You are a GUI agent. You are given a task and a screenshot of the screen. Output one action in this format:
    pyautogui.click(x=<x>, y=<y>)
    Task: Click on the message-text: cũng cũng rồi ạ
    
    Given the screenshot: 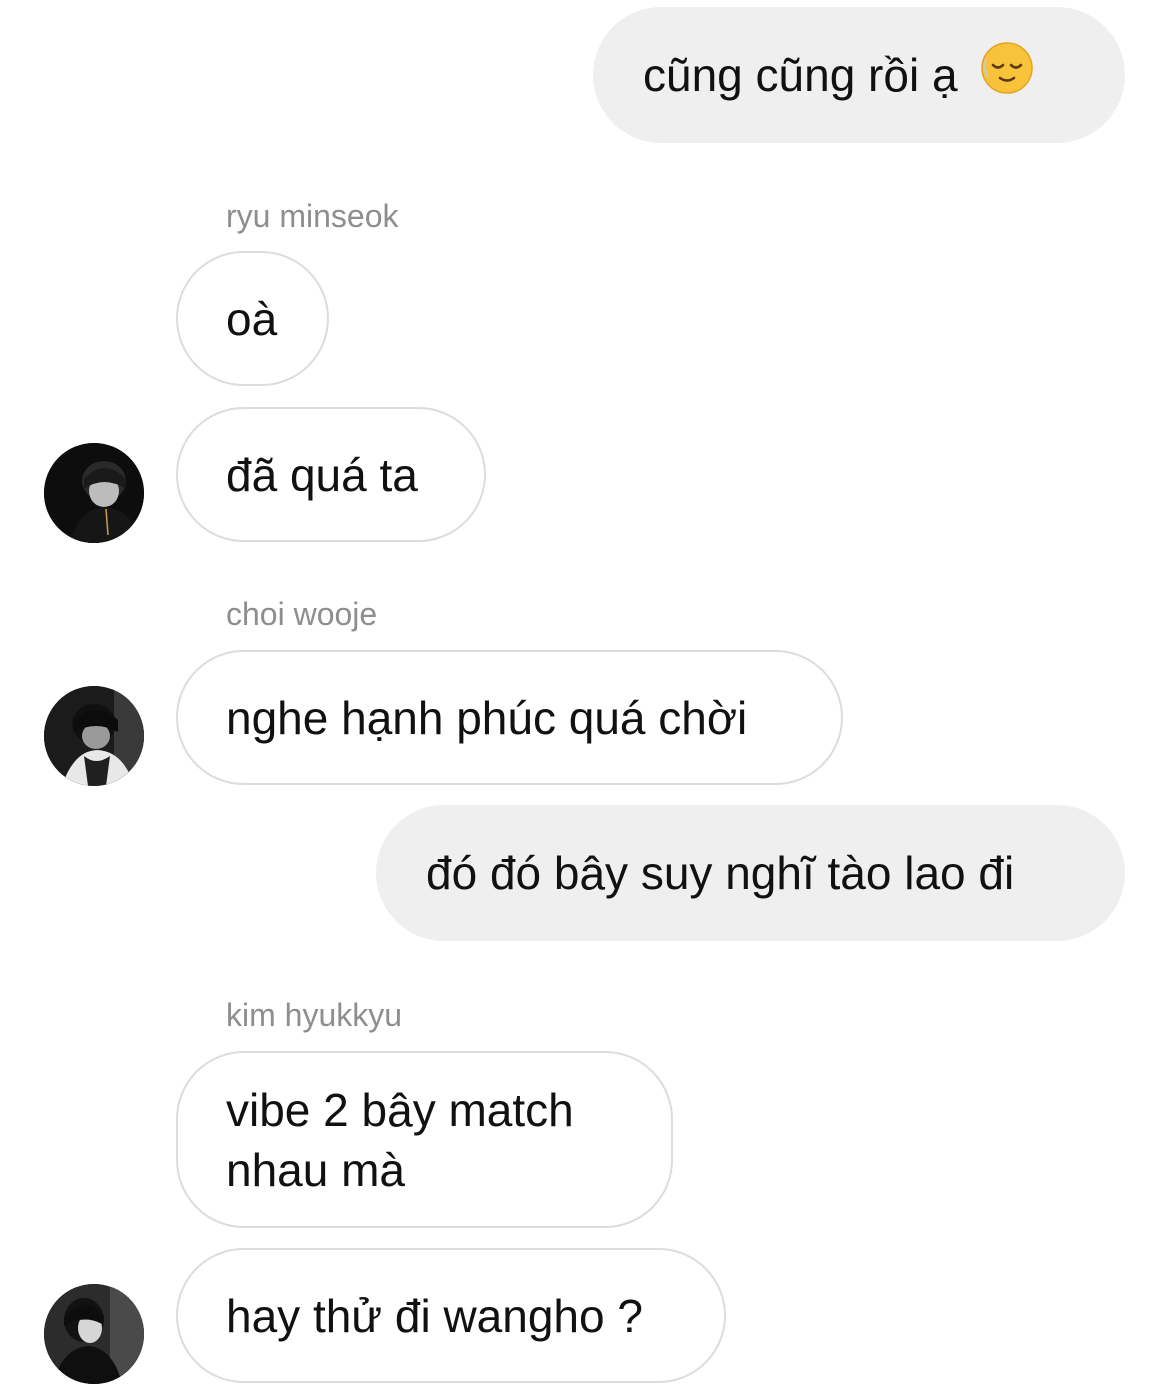 What is the action you would take?
    pyautogui.click(x=800, y=75)
    